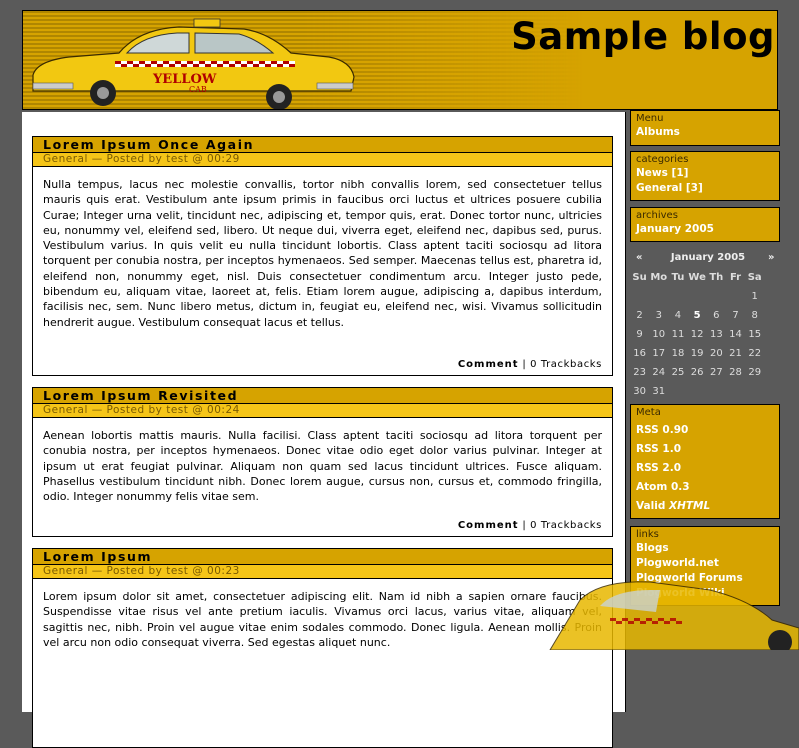 This screenshot has width=799, height=748. Describe the element at coordinates (705, 188) in the screenshot. I see `category-general-link: General [3]` at that location.